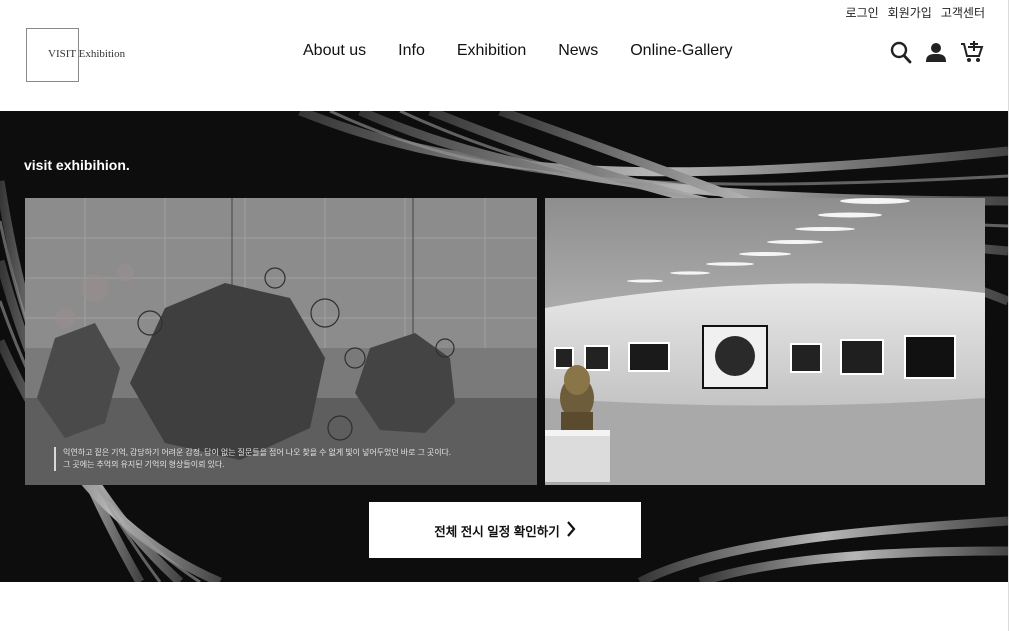  Describe the element at coordinates (910, 12) in the screenshot. I see `signup-link: 회원가입` at that location.